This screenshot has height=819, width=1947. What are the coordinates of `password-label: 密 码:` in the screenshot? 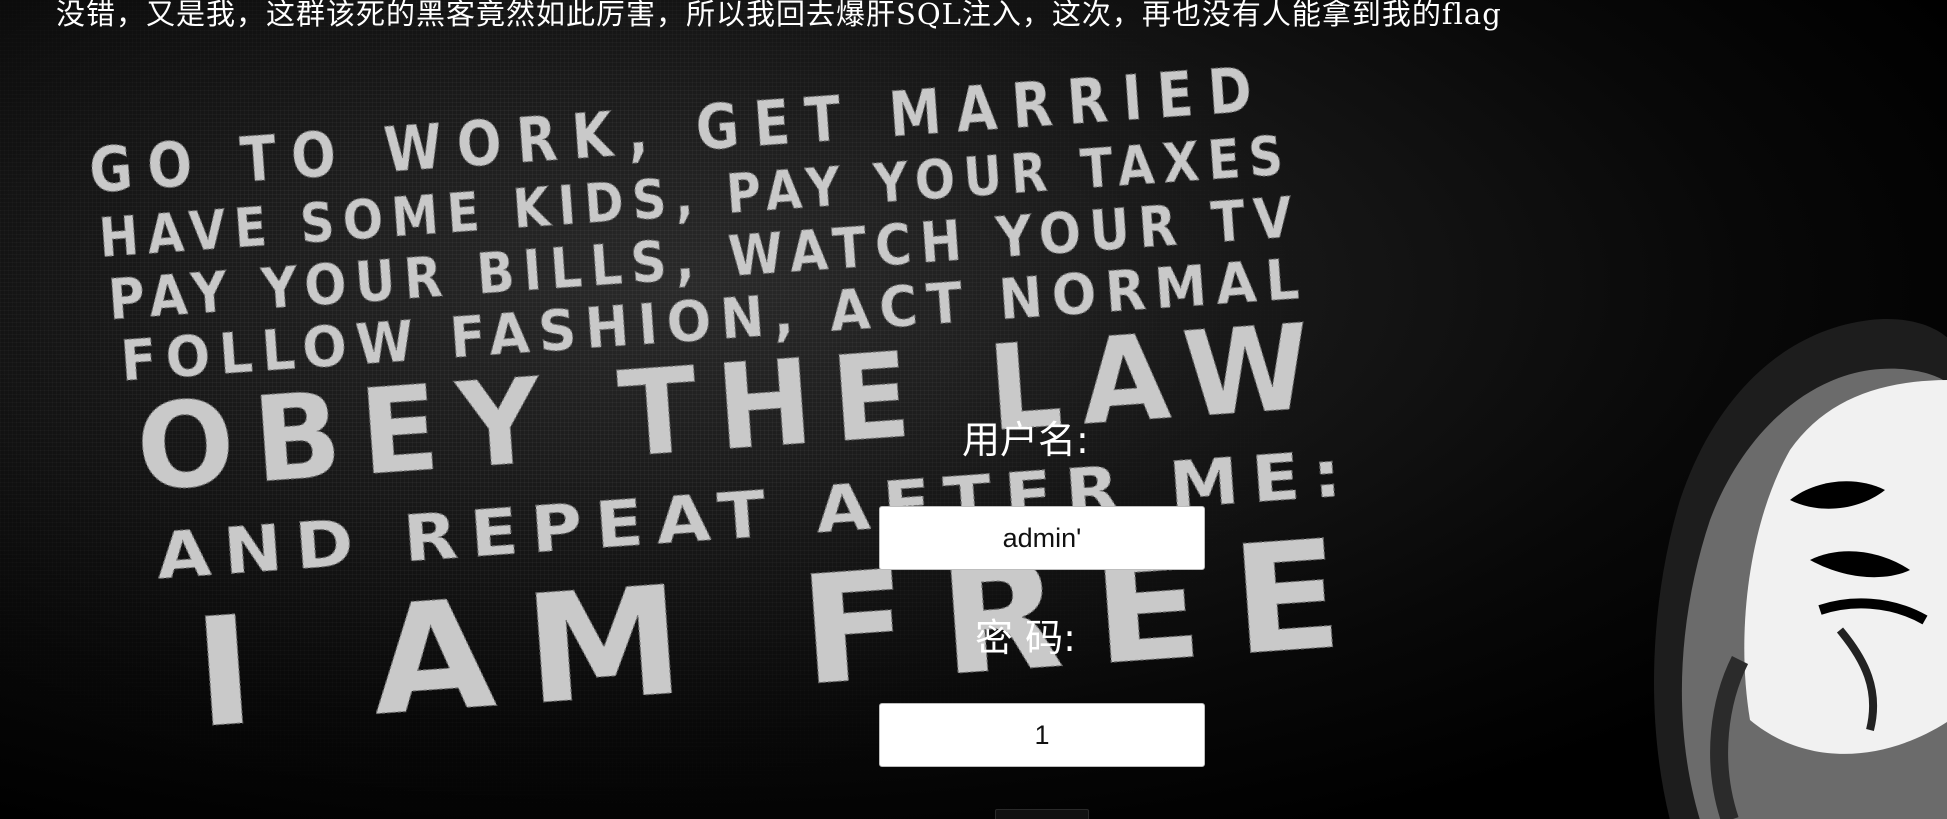 It's located at (1025, 638).